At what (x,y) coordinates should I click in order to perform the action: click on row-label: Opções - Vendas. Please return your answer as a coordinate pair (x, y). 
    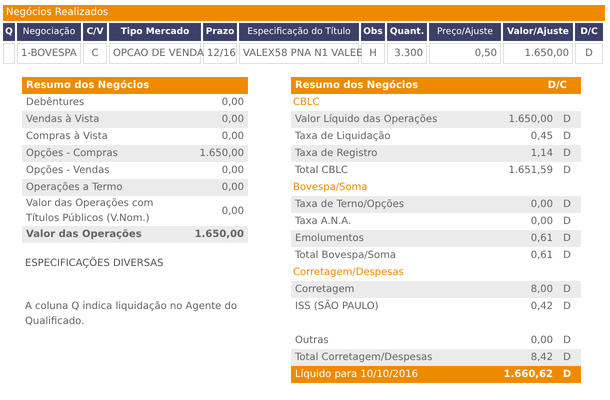
    Looking at the image, I should click on (68, 171).